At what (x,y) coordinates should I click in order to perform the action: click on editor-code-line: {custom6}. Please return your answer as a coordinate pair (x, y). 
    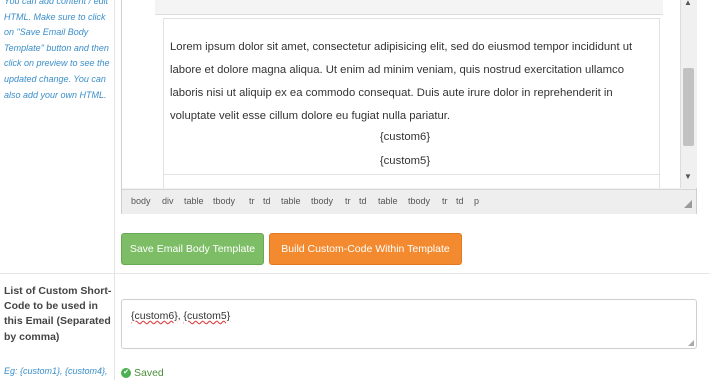
    Looking at the image, I should click on (405, 137).